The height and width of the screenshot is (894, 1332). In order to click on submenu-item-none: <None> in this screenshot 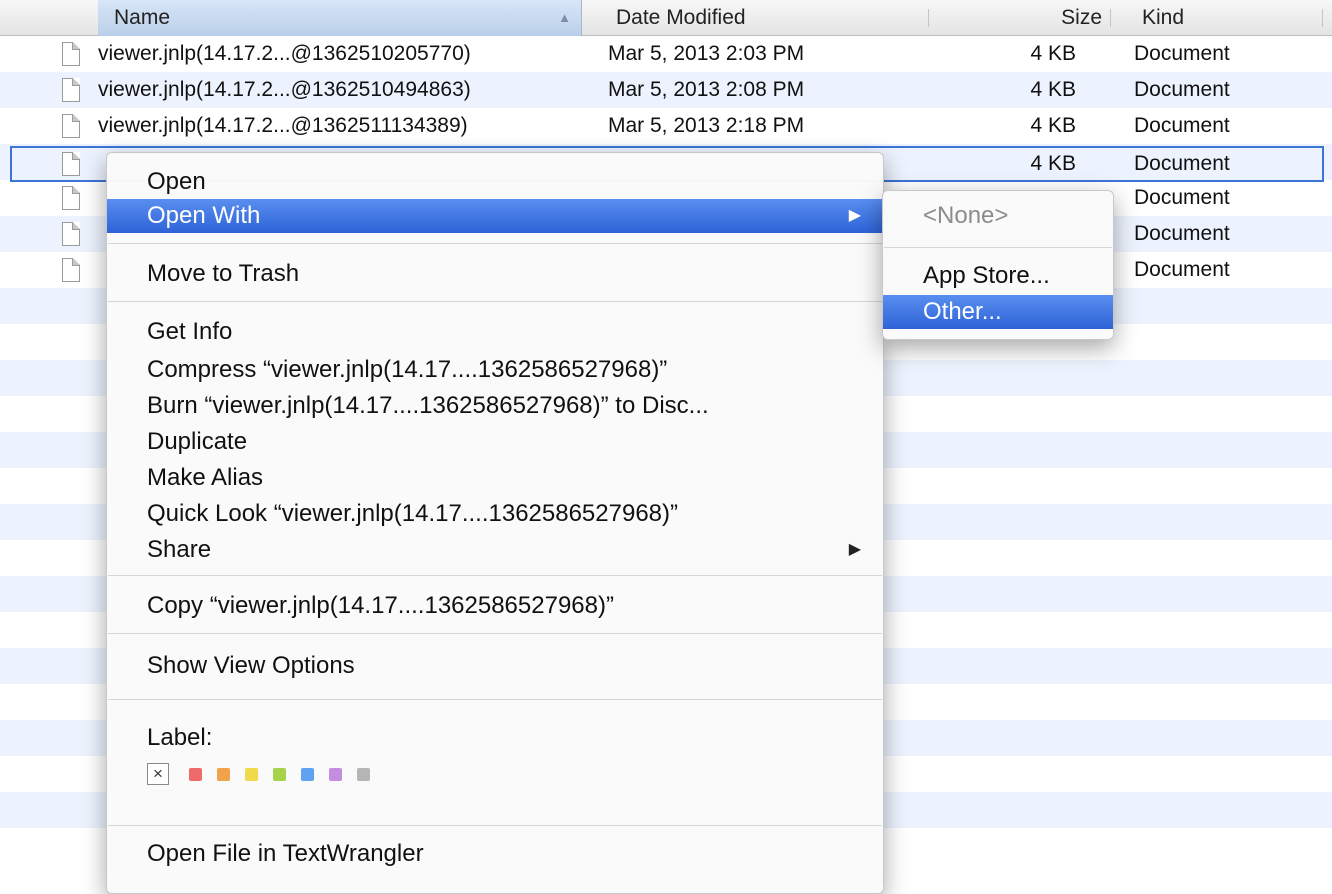, I will do `click(998, 216)`.